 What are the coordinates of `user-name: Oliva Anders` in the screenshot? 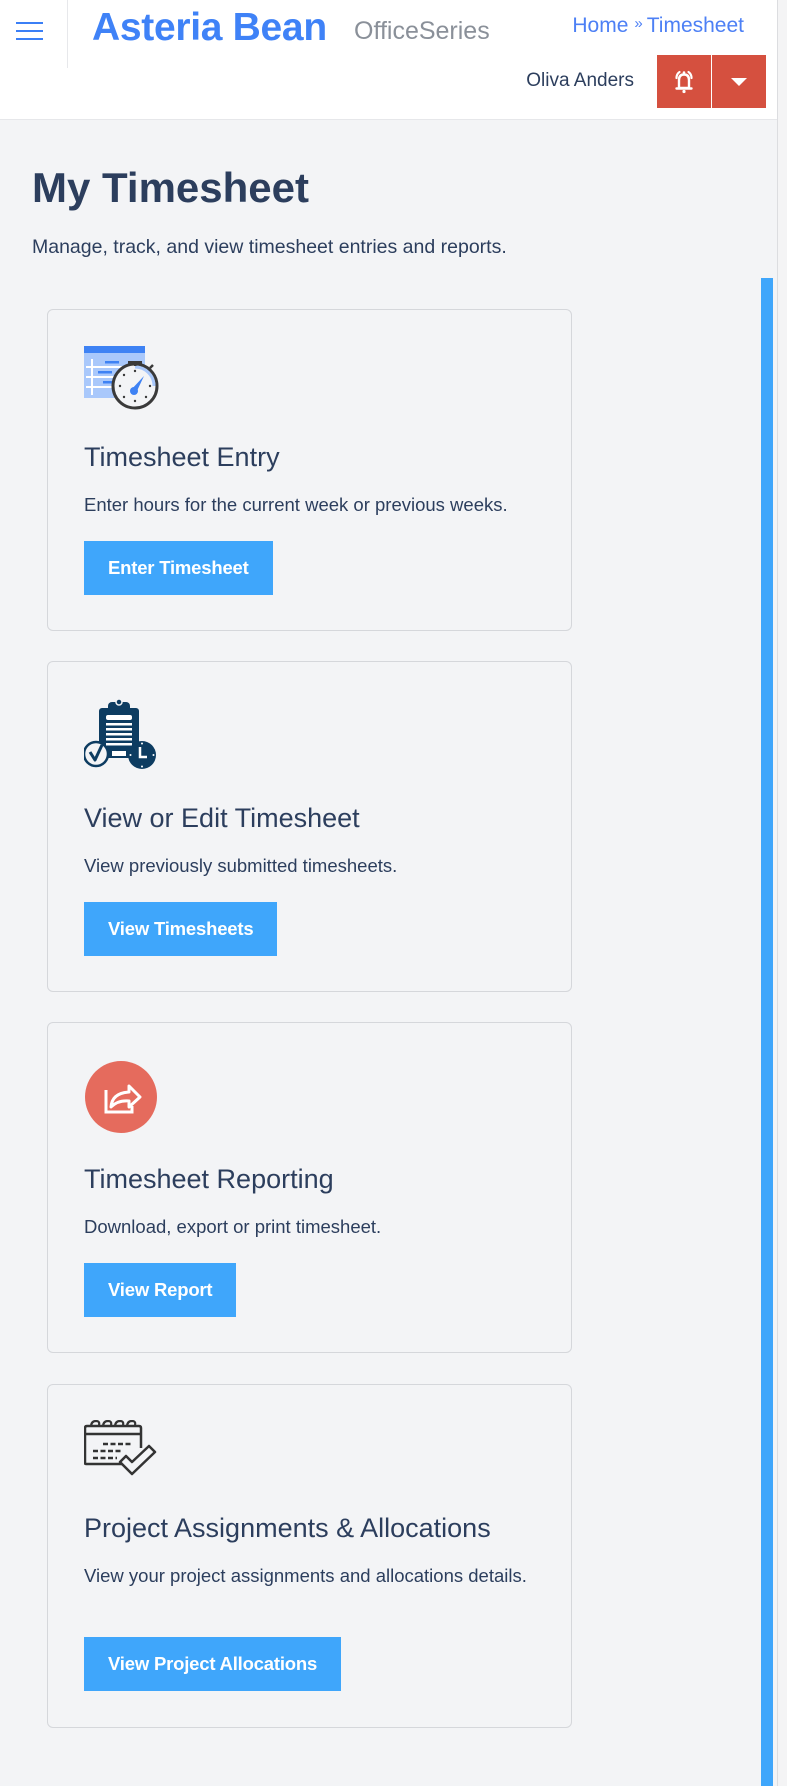 It's located at (580, 80).